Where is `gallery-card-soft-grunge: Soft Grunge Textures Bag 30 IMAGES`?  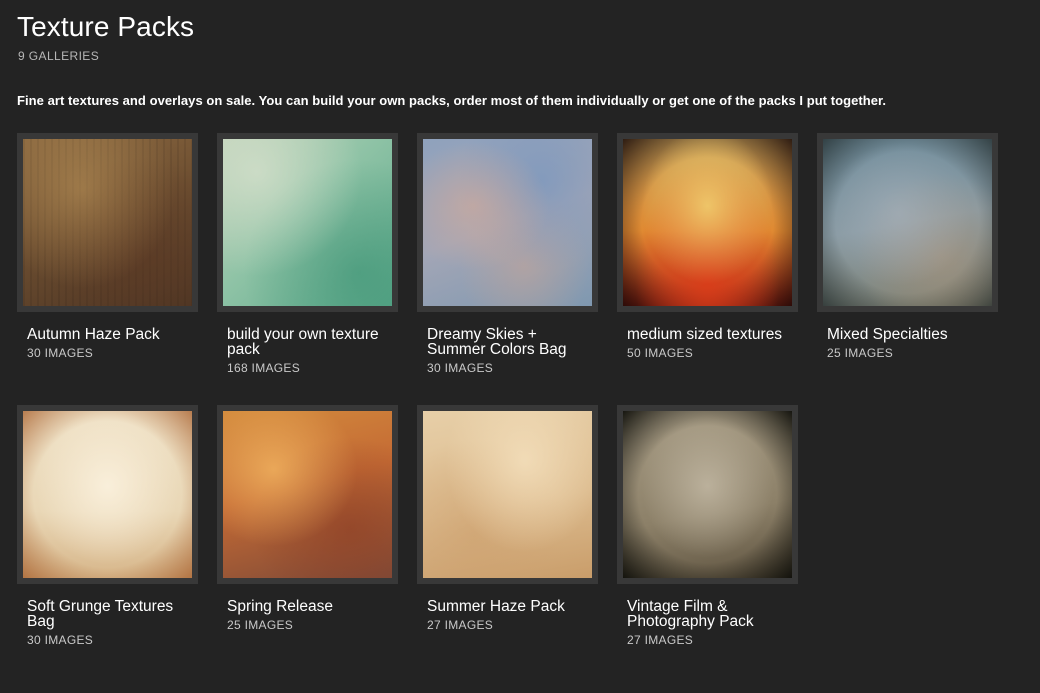
gallery-card-soft-grunge: Soft Grunge Textures Bag 30 IMAGES is located at coordinates (107, 526).